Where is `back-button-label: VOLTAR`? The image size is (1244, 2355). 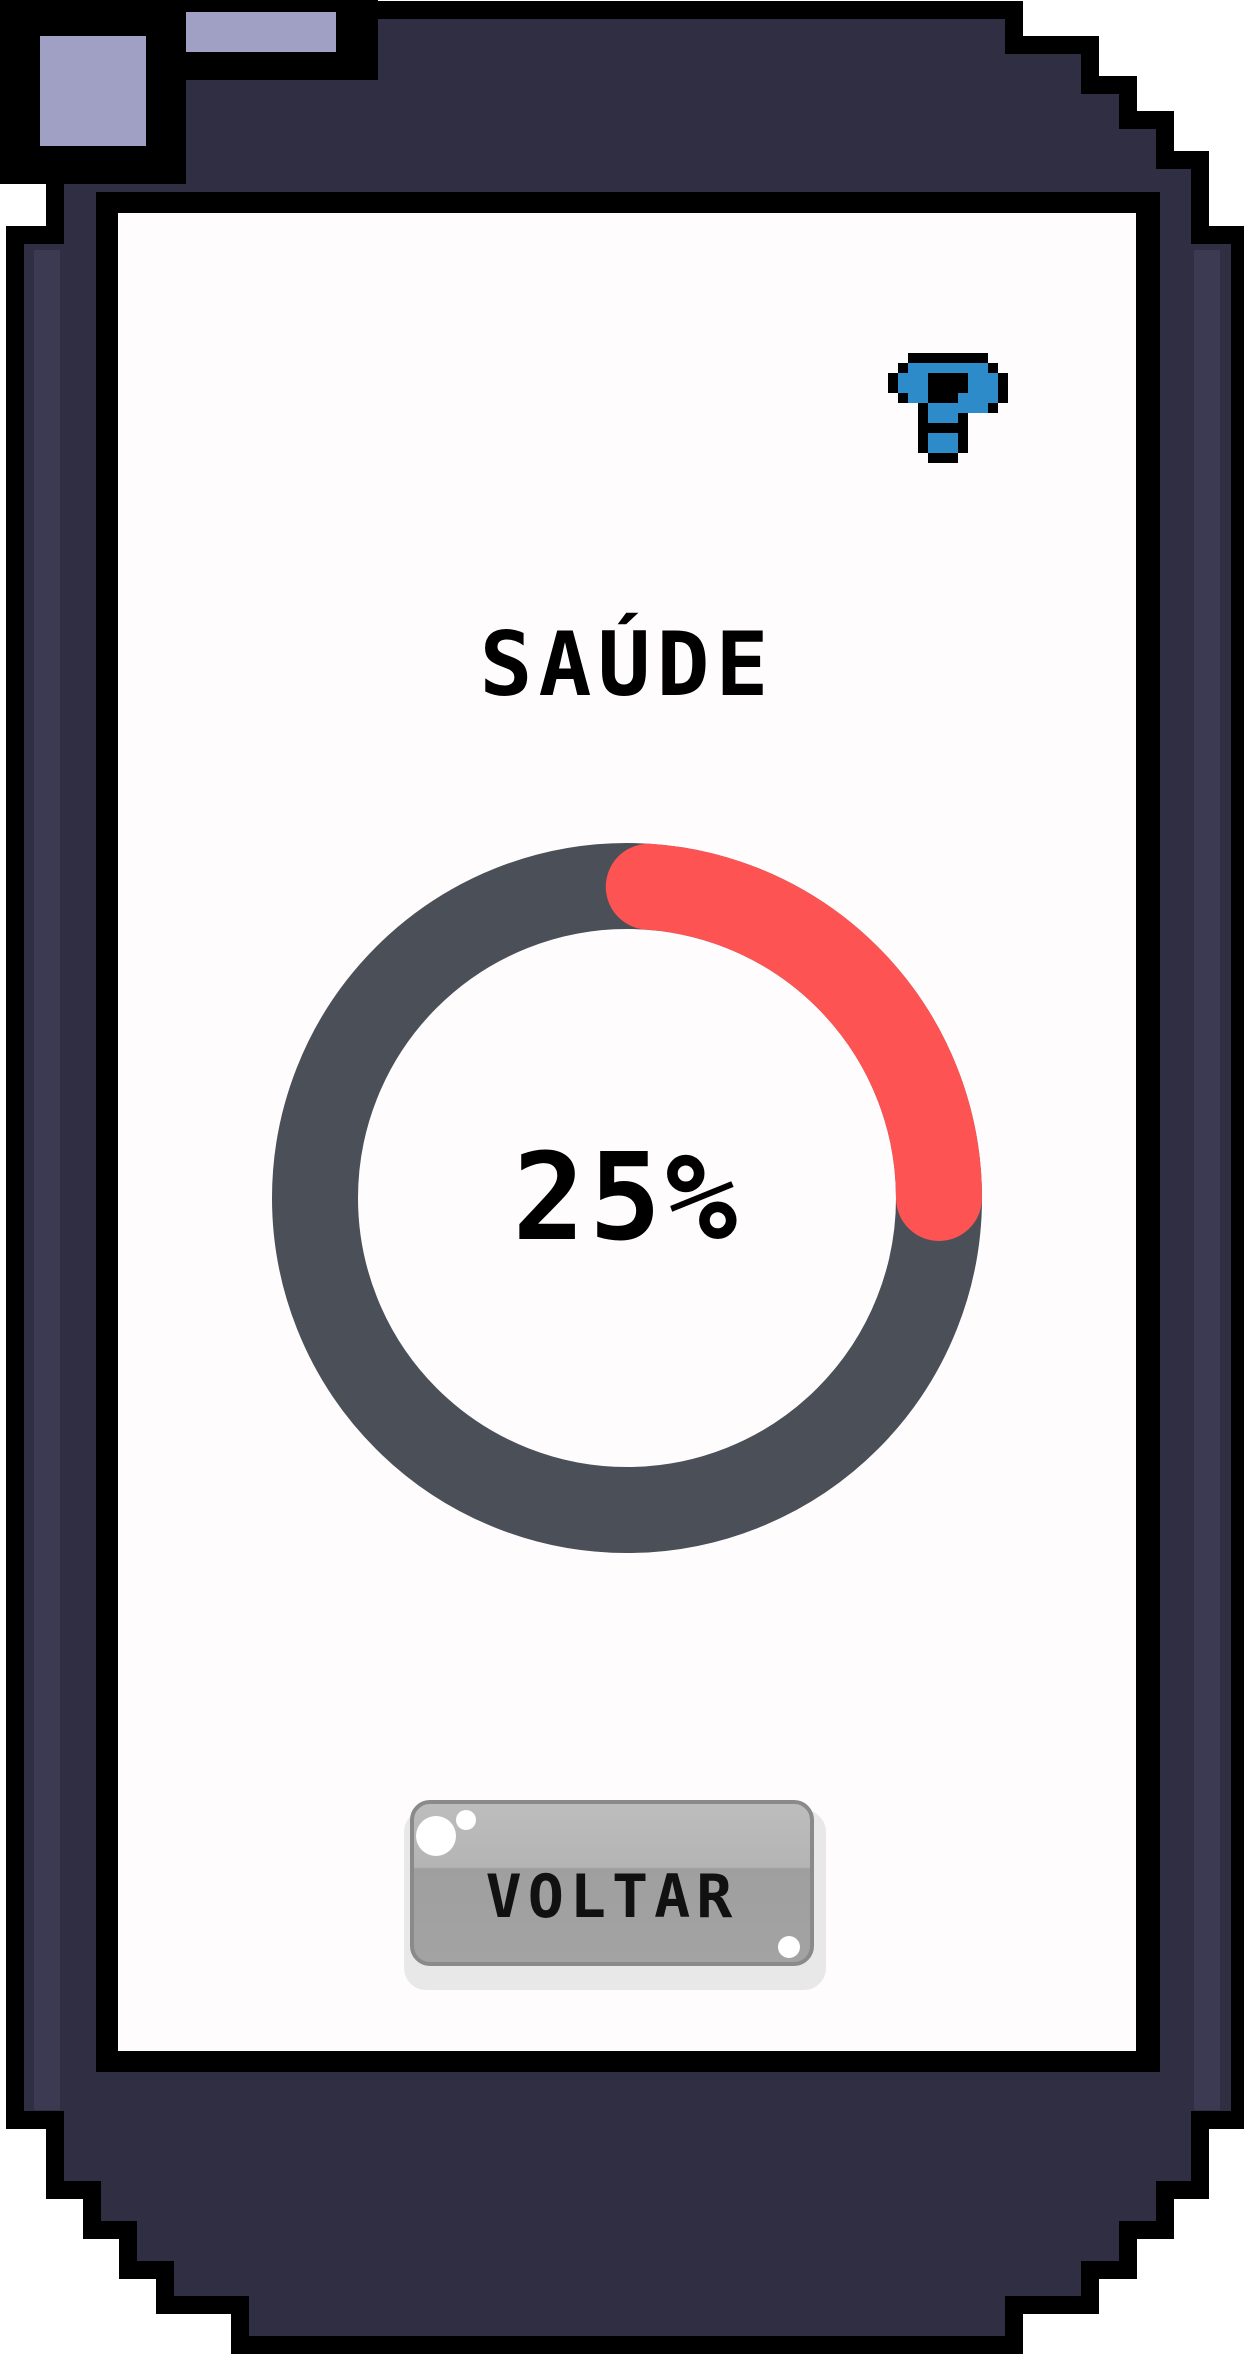 back-button-label: VOLTAR is located at coordinates (612, 1897).